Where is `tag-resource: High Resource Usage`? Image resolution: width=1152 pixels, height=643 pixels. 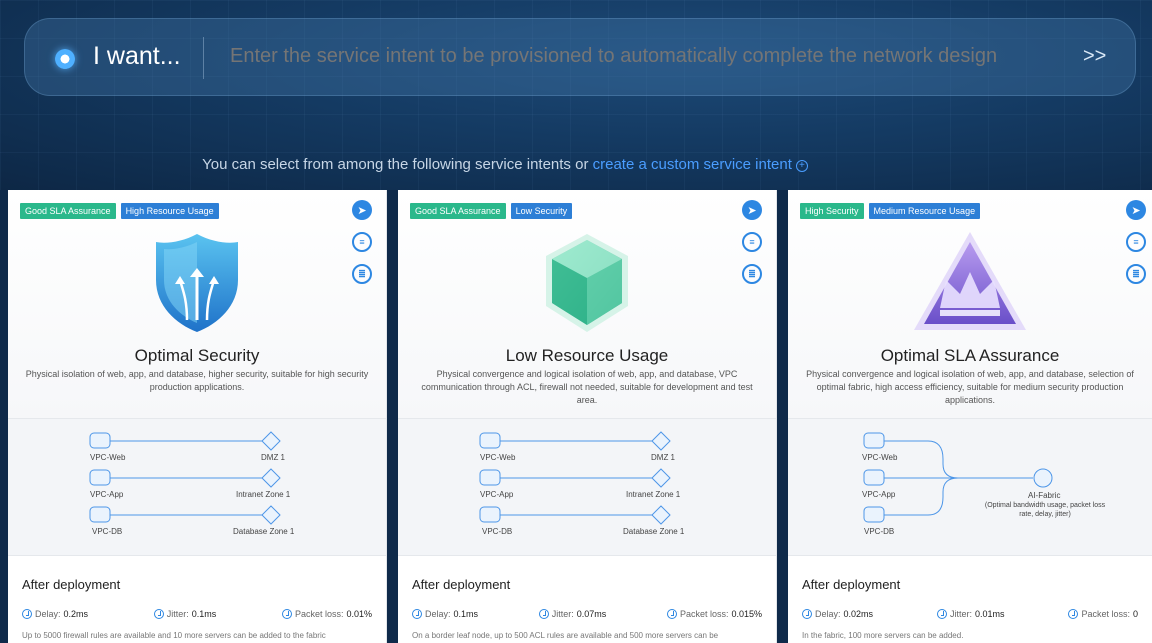
tag-resource: High Resource Usage is located at coordinates (169, 211).